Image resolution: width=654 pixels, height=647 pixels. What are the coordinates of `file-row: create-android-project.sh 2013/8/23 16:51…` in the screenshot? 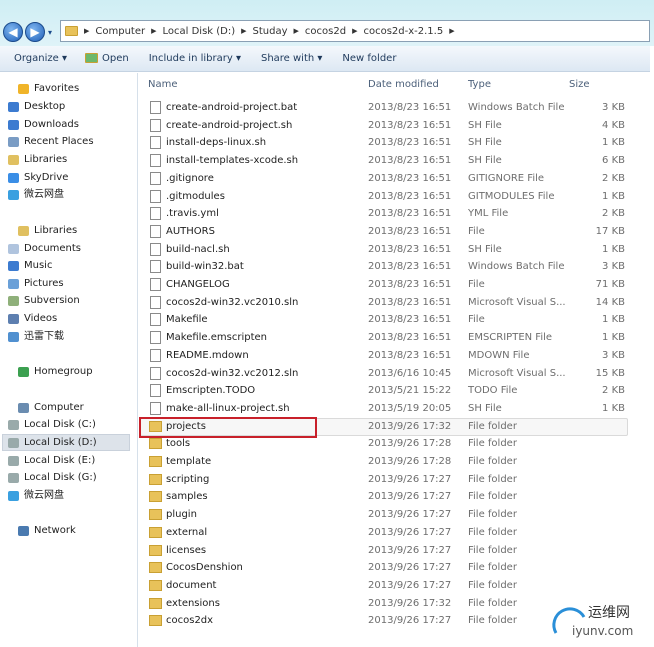 It's located at (385, 125).